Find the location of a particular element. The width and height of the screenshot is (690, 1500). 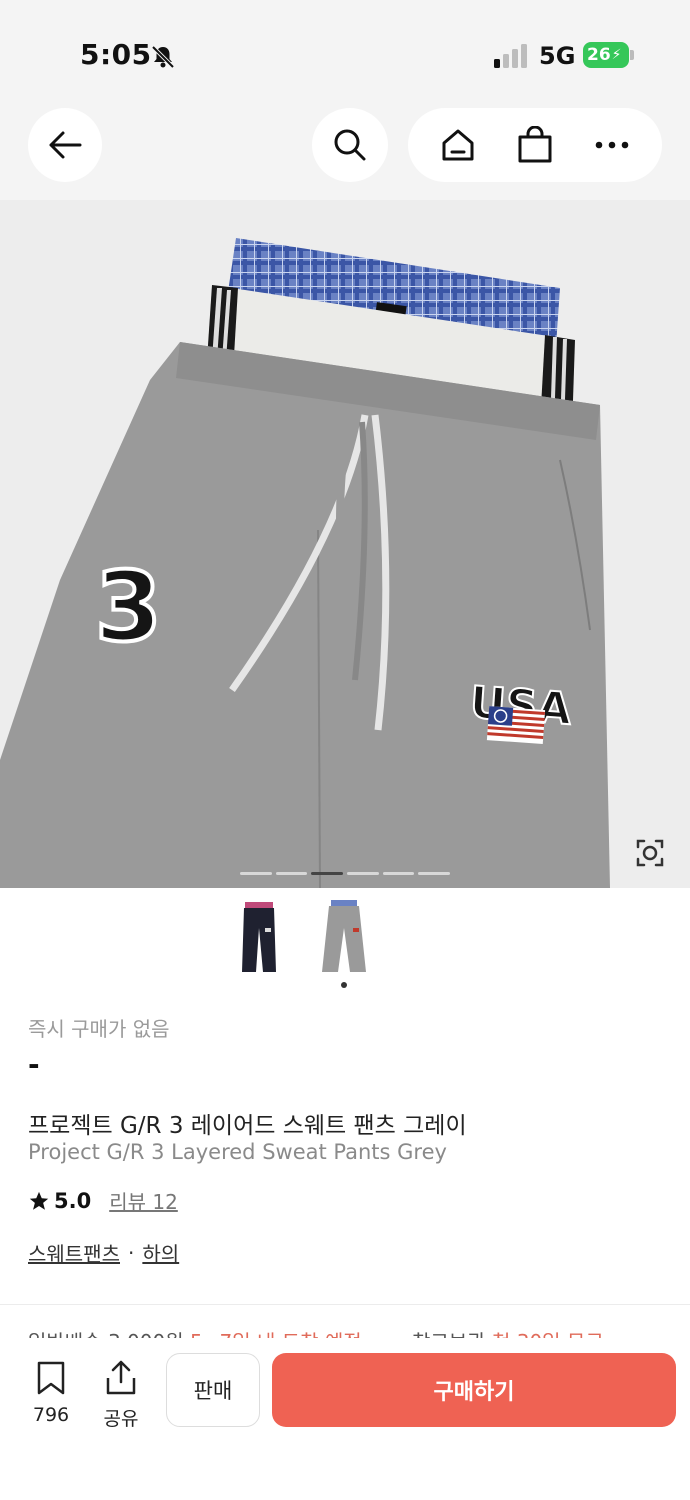

image-pager is located at coordinates (345, 873).